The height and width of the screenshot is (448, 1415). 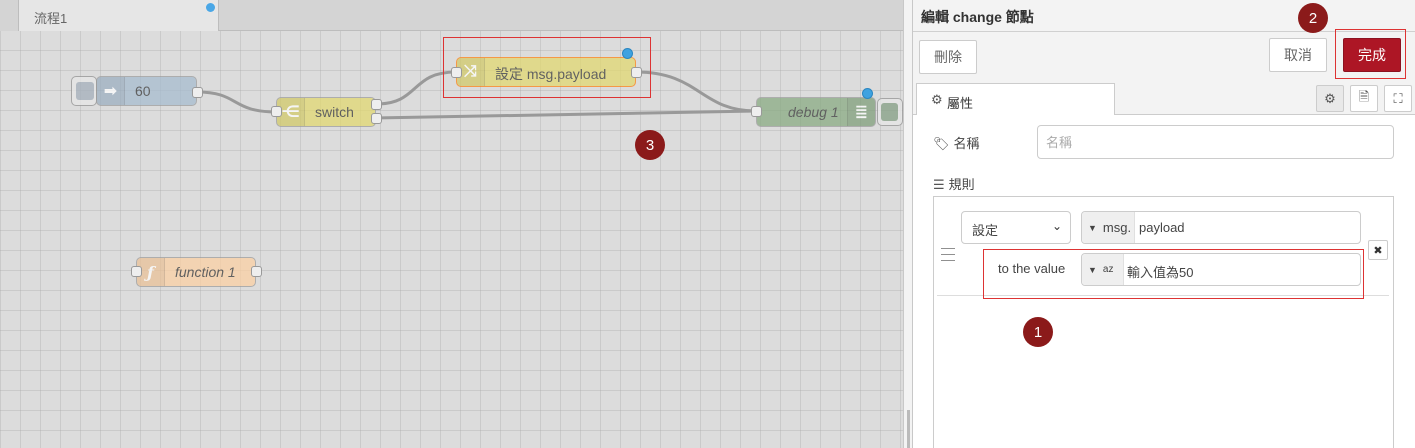 What do you see at coordinates (960, 103) in the screenshot?
I see `tab-properties-label: 屬性` at bounding box center [960, 103].